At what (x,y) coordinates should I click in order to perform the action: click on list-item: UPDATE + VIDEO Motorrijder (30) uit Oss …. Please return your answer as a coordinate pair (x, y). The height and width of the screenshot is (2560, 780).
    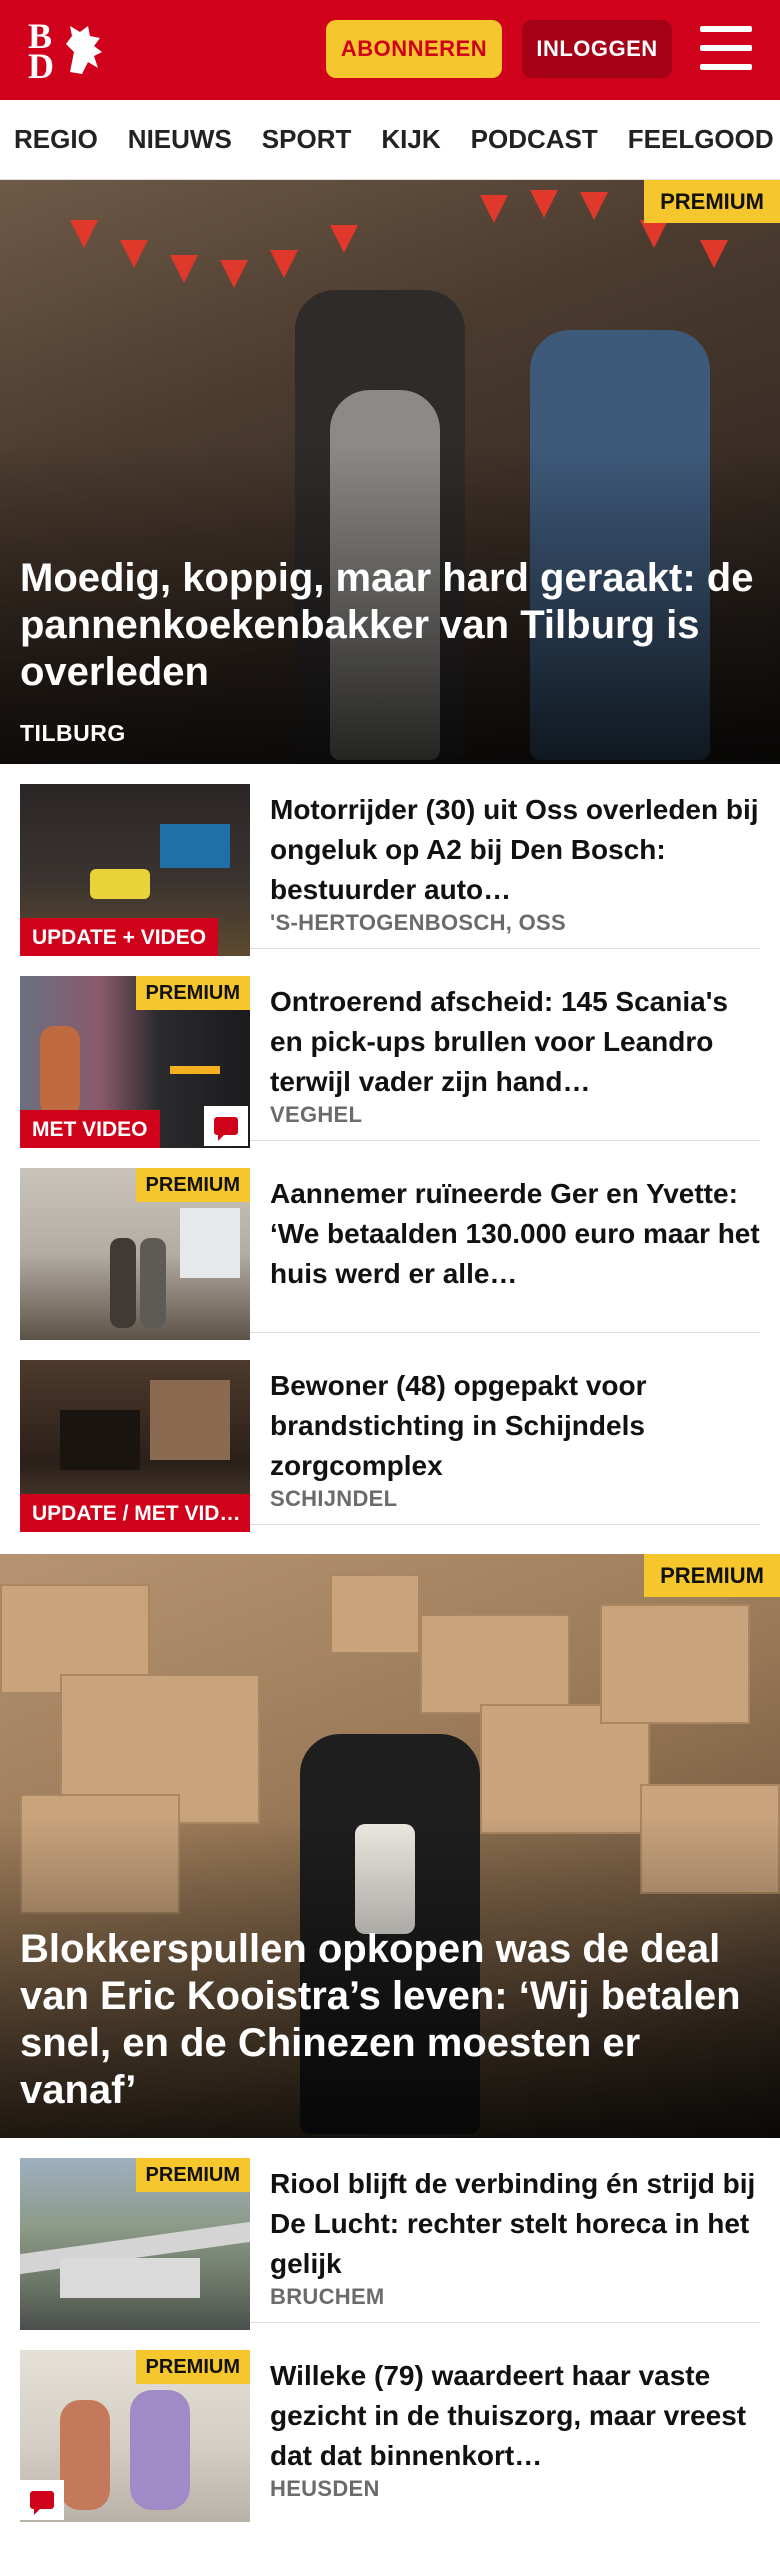
    Looking at the image, I should click on (390, 865).